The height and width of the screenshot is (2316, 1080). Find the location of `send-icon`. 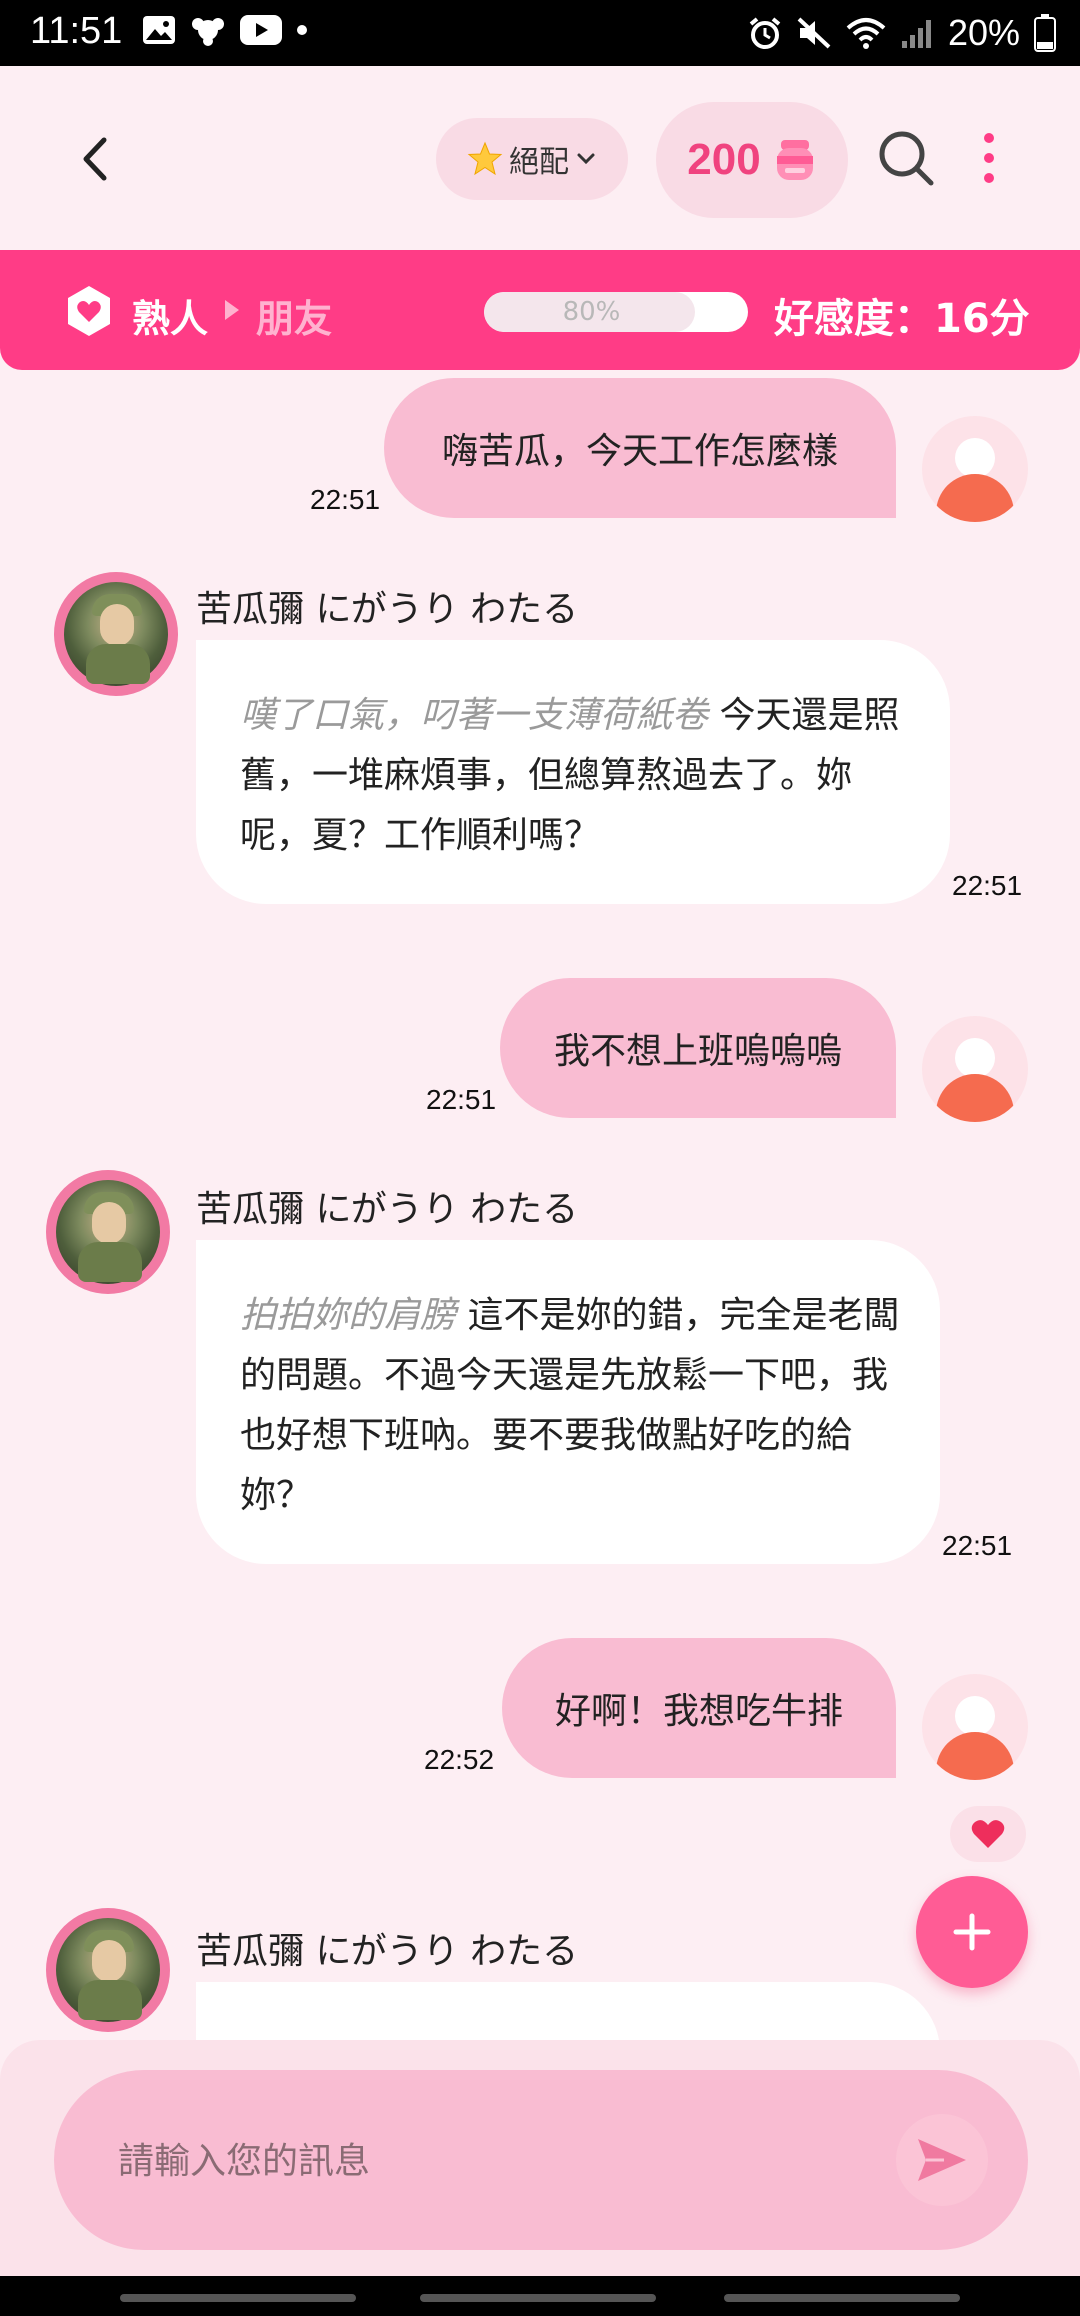

send-icon is located at coordinates (942, 2160).